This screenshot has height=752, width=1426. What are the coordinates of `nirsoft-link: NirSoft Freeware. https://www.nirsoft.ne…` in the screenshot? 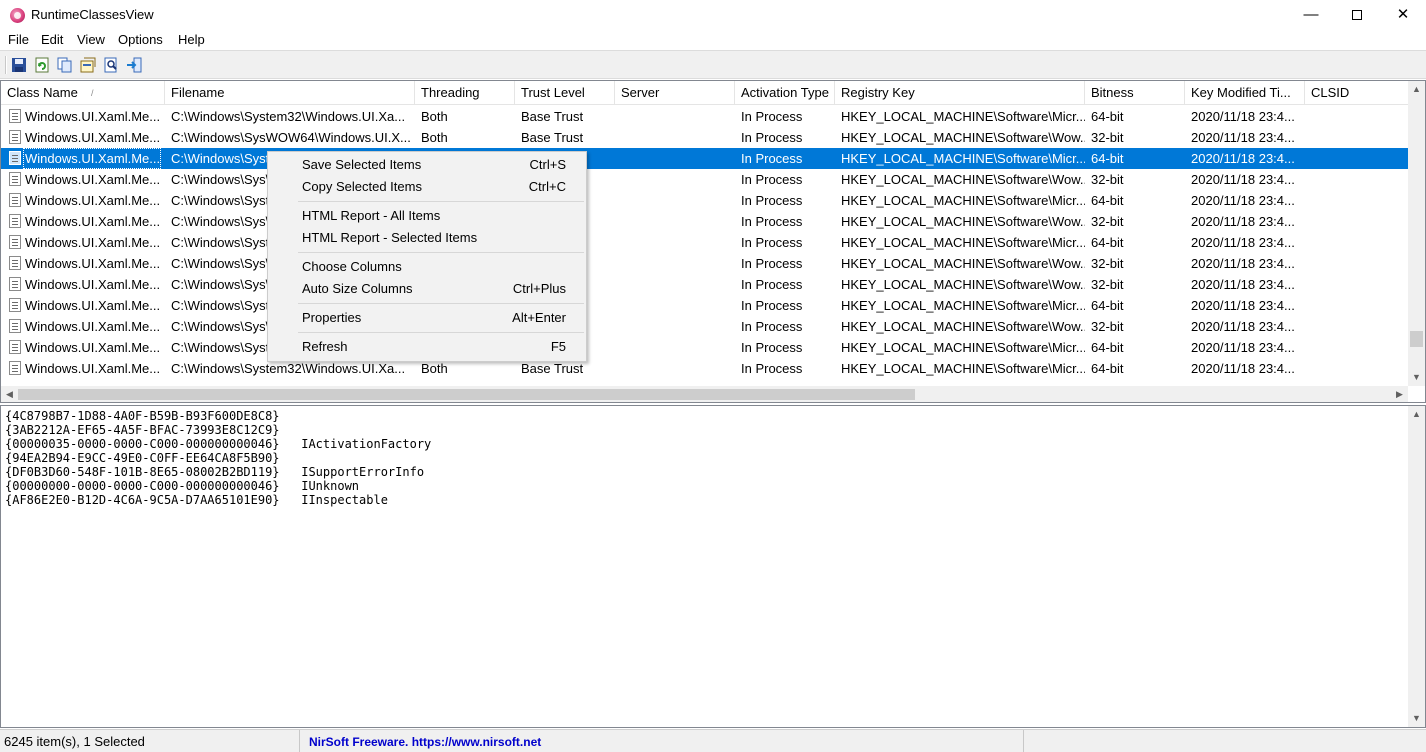 It's located at (422, 742).